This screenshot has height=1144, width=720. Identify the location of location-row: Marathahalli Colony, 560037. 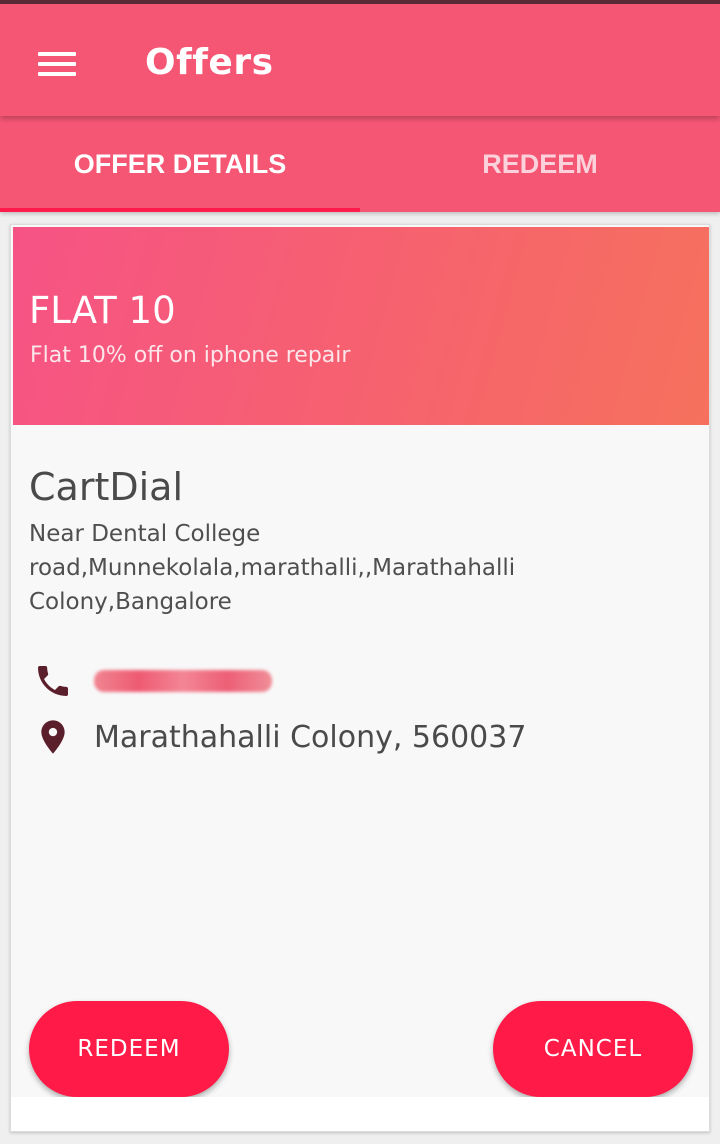
(277, 737).